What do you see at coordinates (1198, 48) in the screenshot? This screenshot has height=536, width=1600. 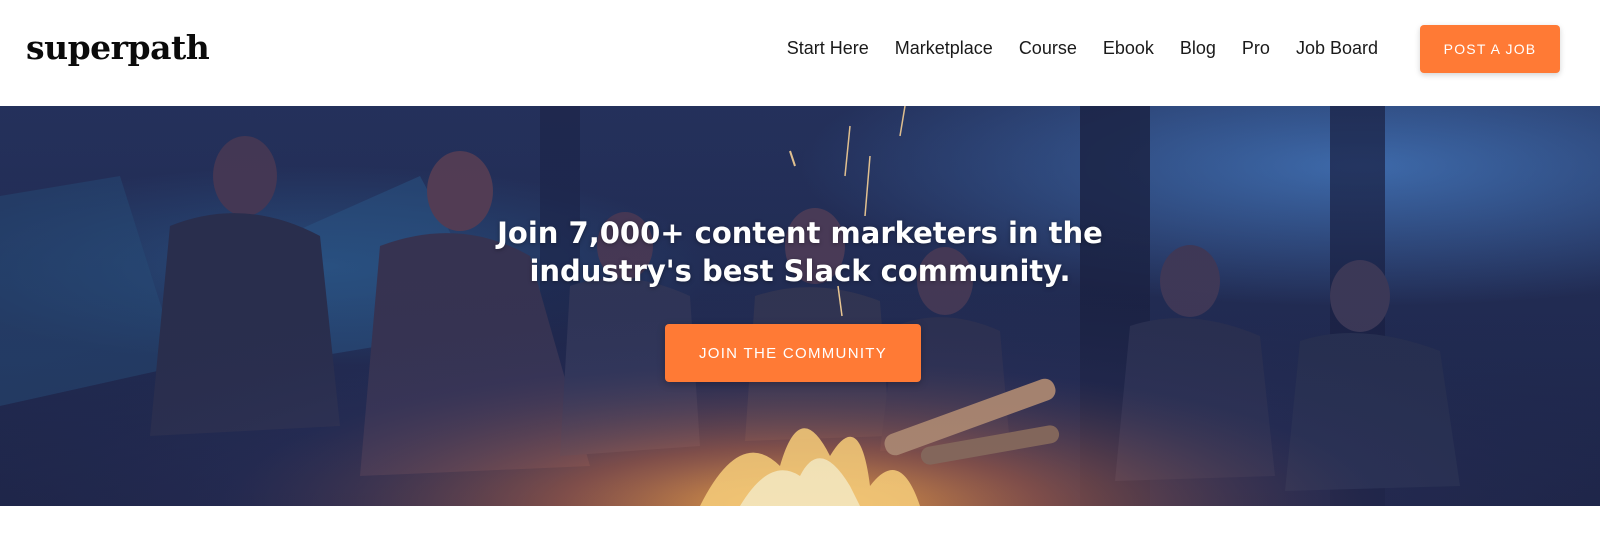 I see `nav-item-blog: Blog` at bounding box center [1198, 48].